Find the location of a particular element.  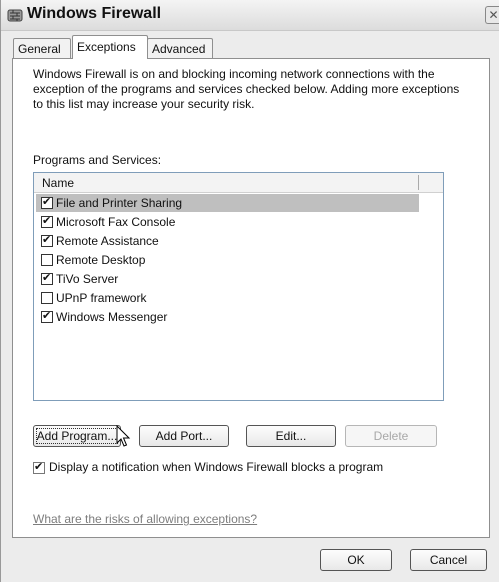

column-header-name: Name is located at coordinates (238, 183).